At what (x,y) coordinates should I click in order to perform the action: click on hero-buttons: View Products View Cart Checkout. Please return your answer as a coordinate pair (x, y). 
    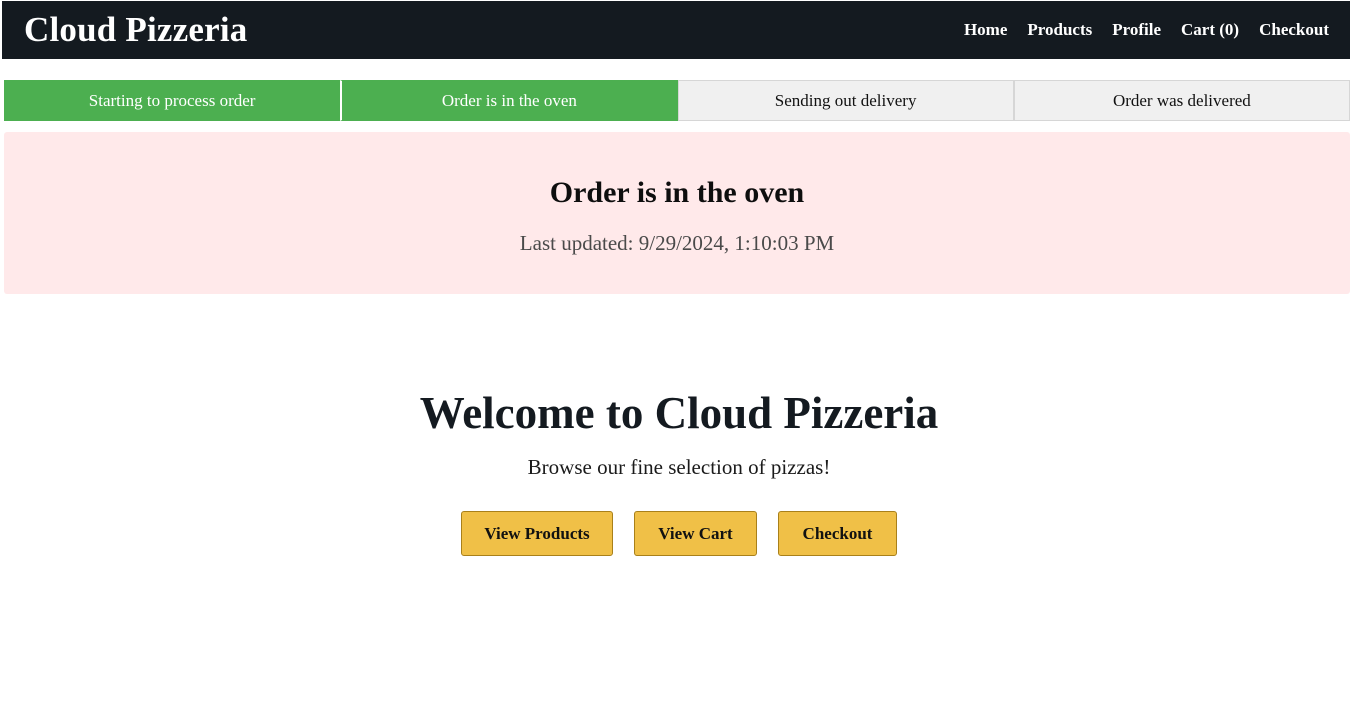
    Looking at the image, I should click on (679, 533).